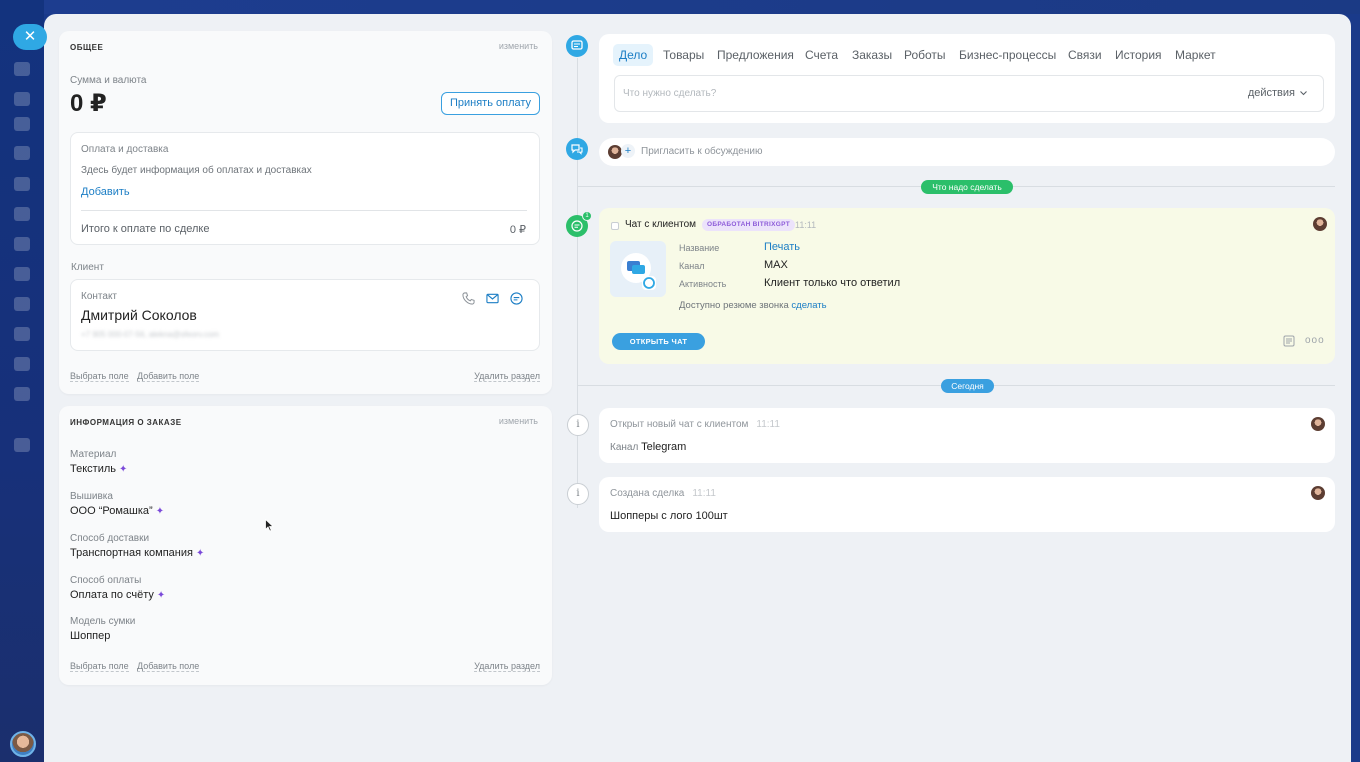 This screenshot has width=1360, height=762. I want to click on section-todo-pill: Что надо сделать, so click(967, 187).